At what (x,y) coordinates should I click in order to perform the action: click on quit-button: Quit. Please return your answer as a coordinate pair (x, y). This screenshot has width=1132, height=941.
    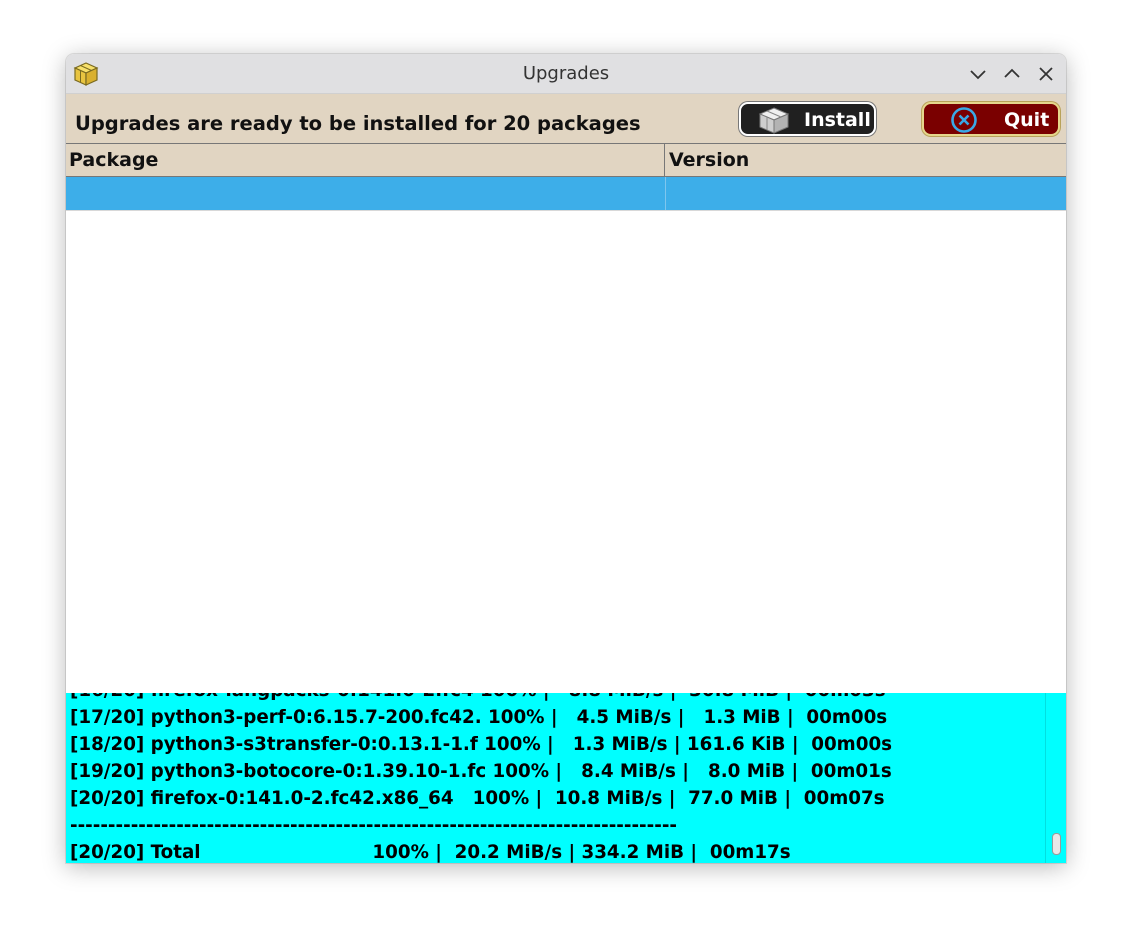
    Looking at the image, I should click on (991, 119).